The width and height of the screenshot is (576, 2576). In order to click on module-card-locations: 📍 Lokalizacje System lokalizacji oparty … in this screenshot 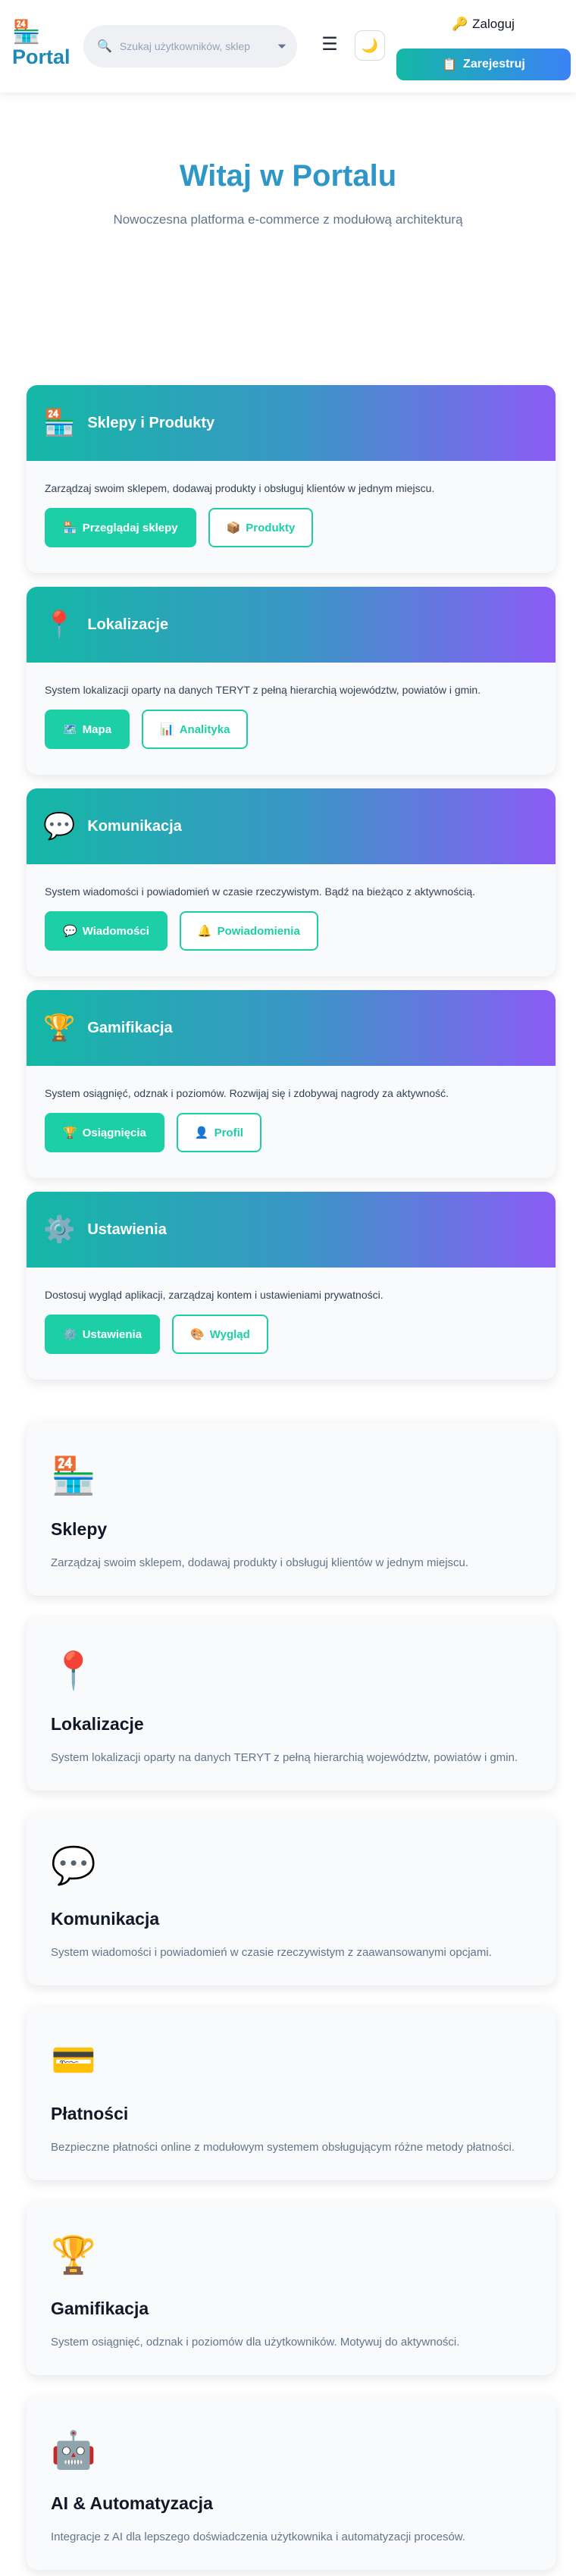, I will do `click(291, 681)`.